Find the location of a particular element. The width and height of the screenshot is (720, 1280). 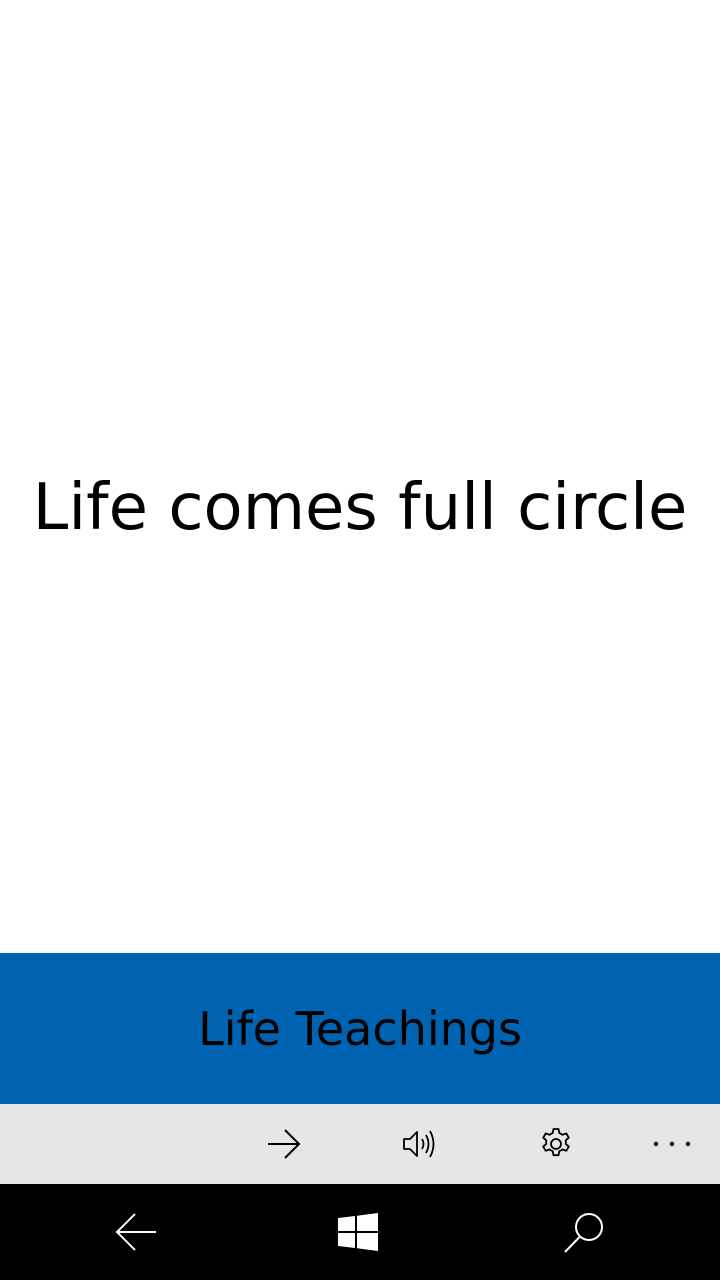

category-banner: Life Teachings is located at coordinates (360, 1028).